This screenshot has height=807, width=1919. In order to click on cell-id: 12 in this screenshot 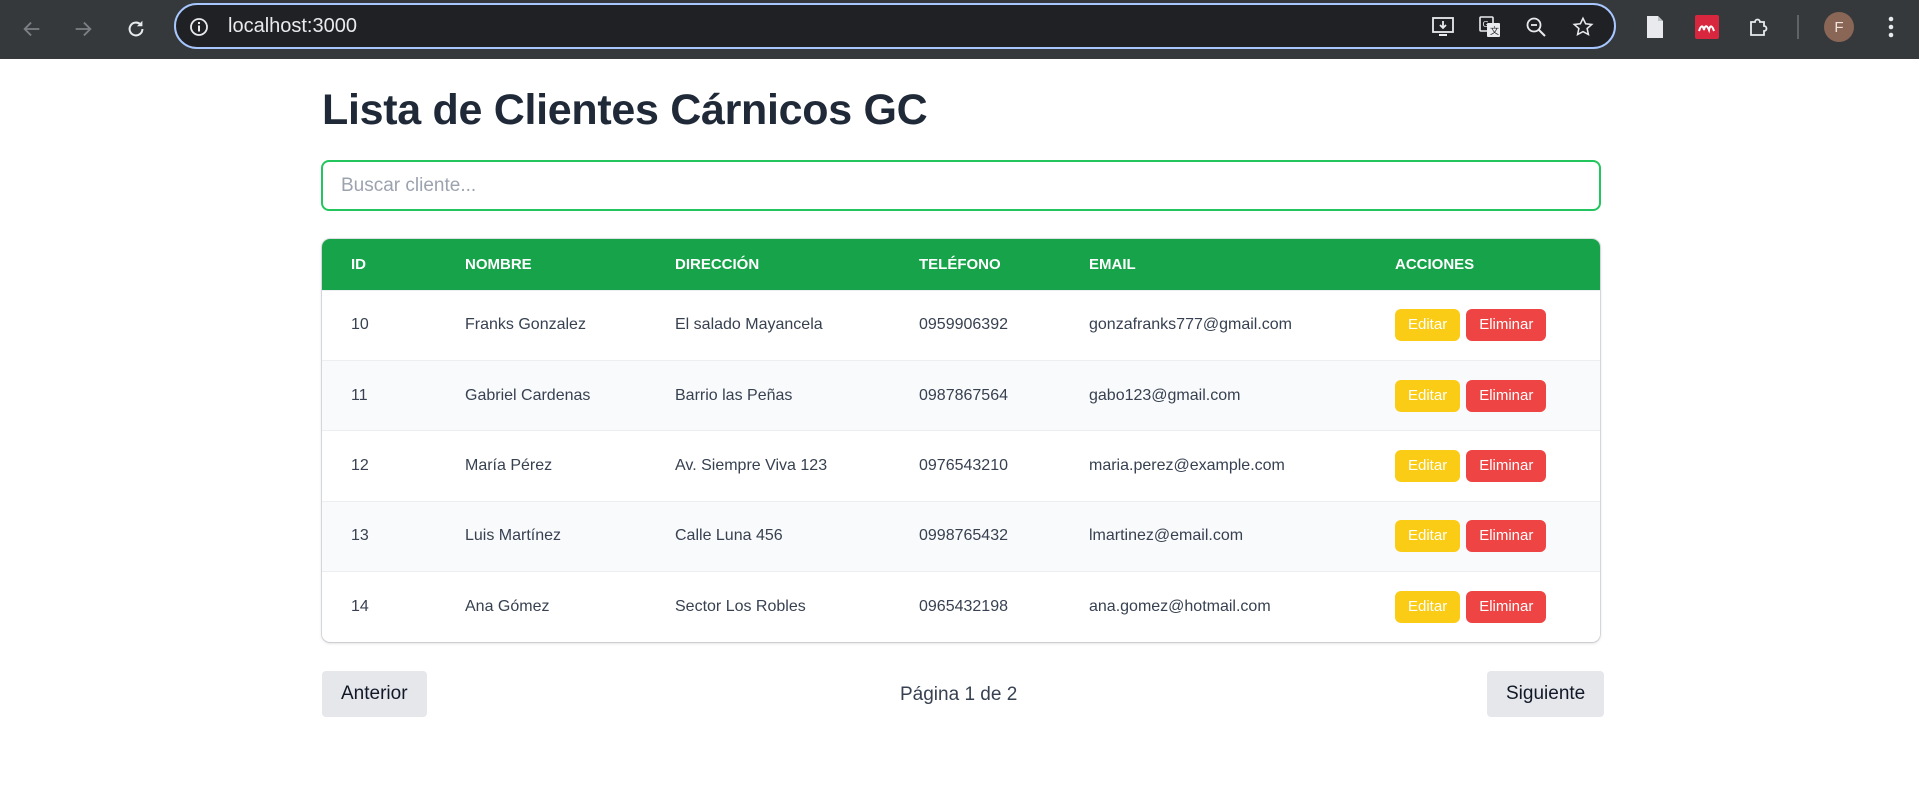, I will do `click(360, 465)`.